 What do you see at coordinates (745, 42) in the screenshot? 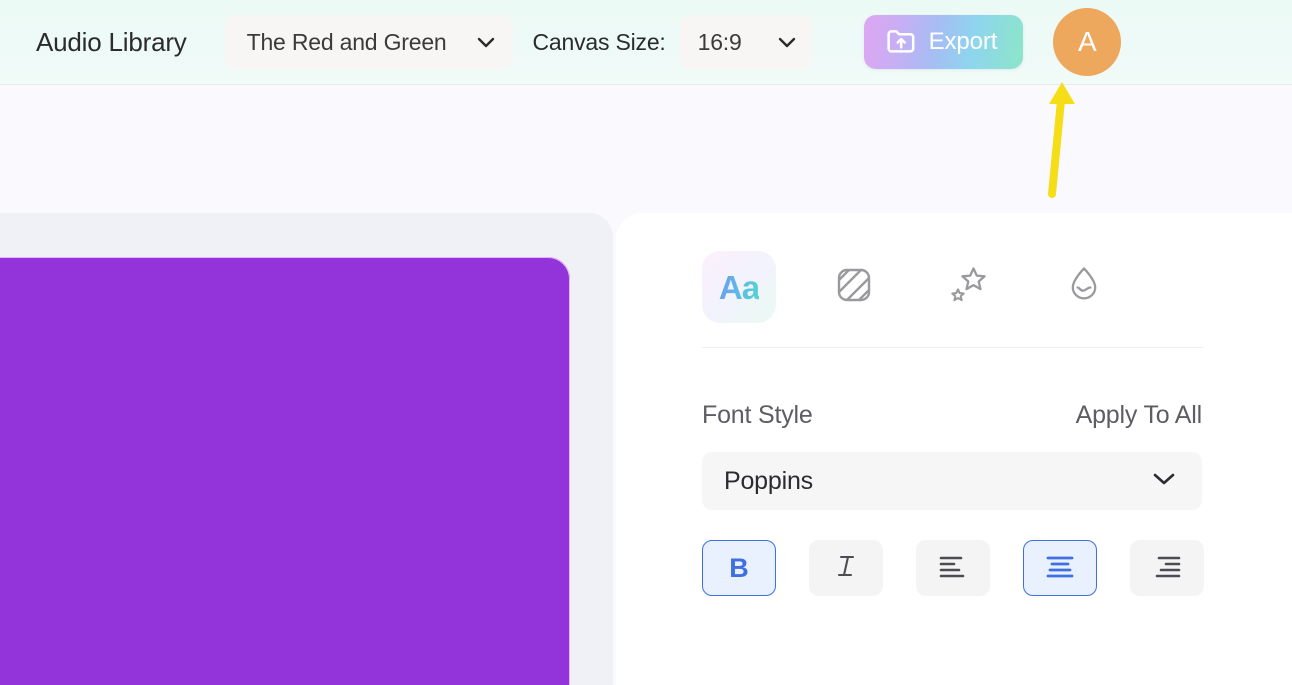
I see `canvas-ratio-selector: 16:9` at bounding box center [745, 42].